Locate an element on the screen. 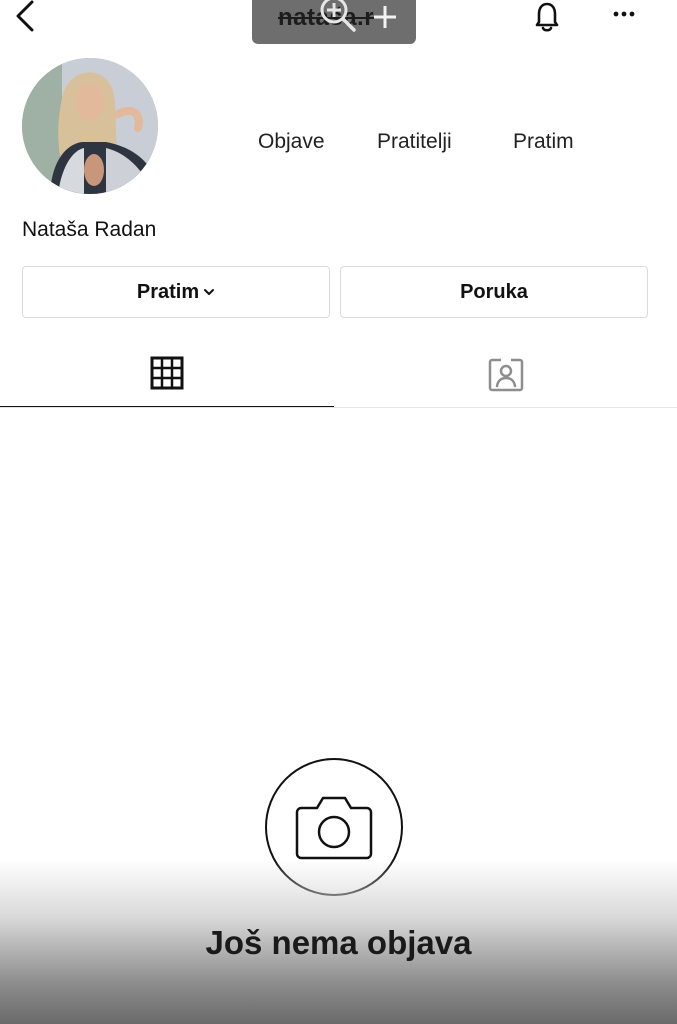 The width and height of the screenshot is (677, 1024). message-button-label: Poruka is located at coordinates (494, 291).